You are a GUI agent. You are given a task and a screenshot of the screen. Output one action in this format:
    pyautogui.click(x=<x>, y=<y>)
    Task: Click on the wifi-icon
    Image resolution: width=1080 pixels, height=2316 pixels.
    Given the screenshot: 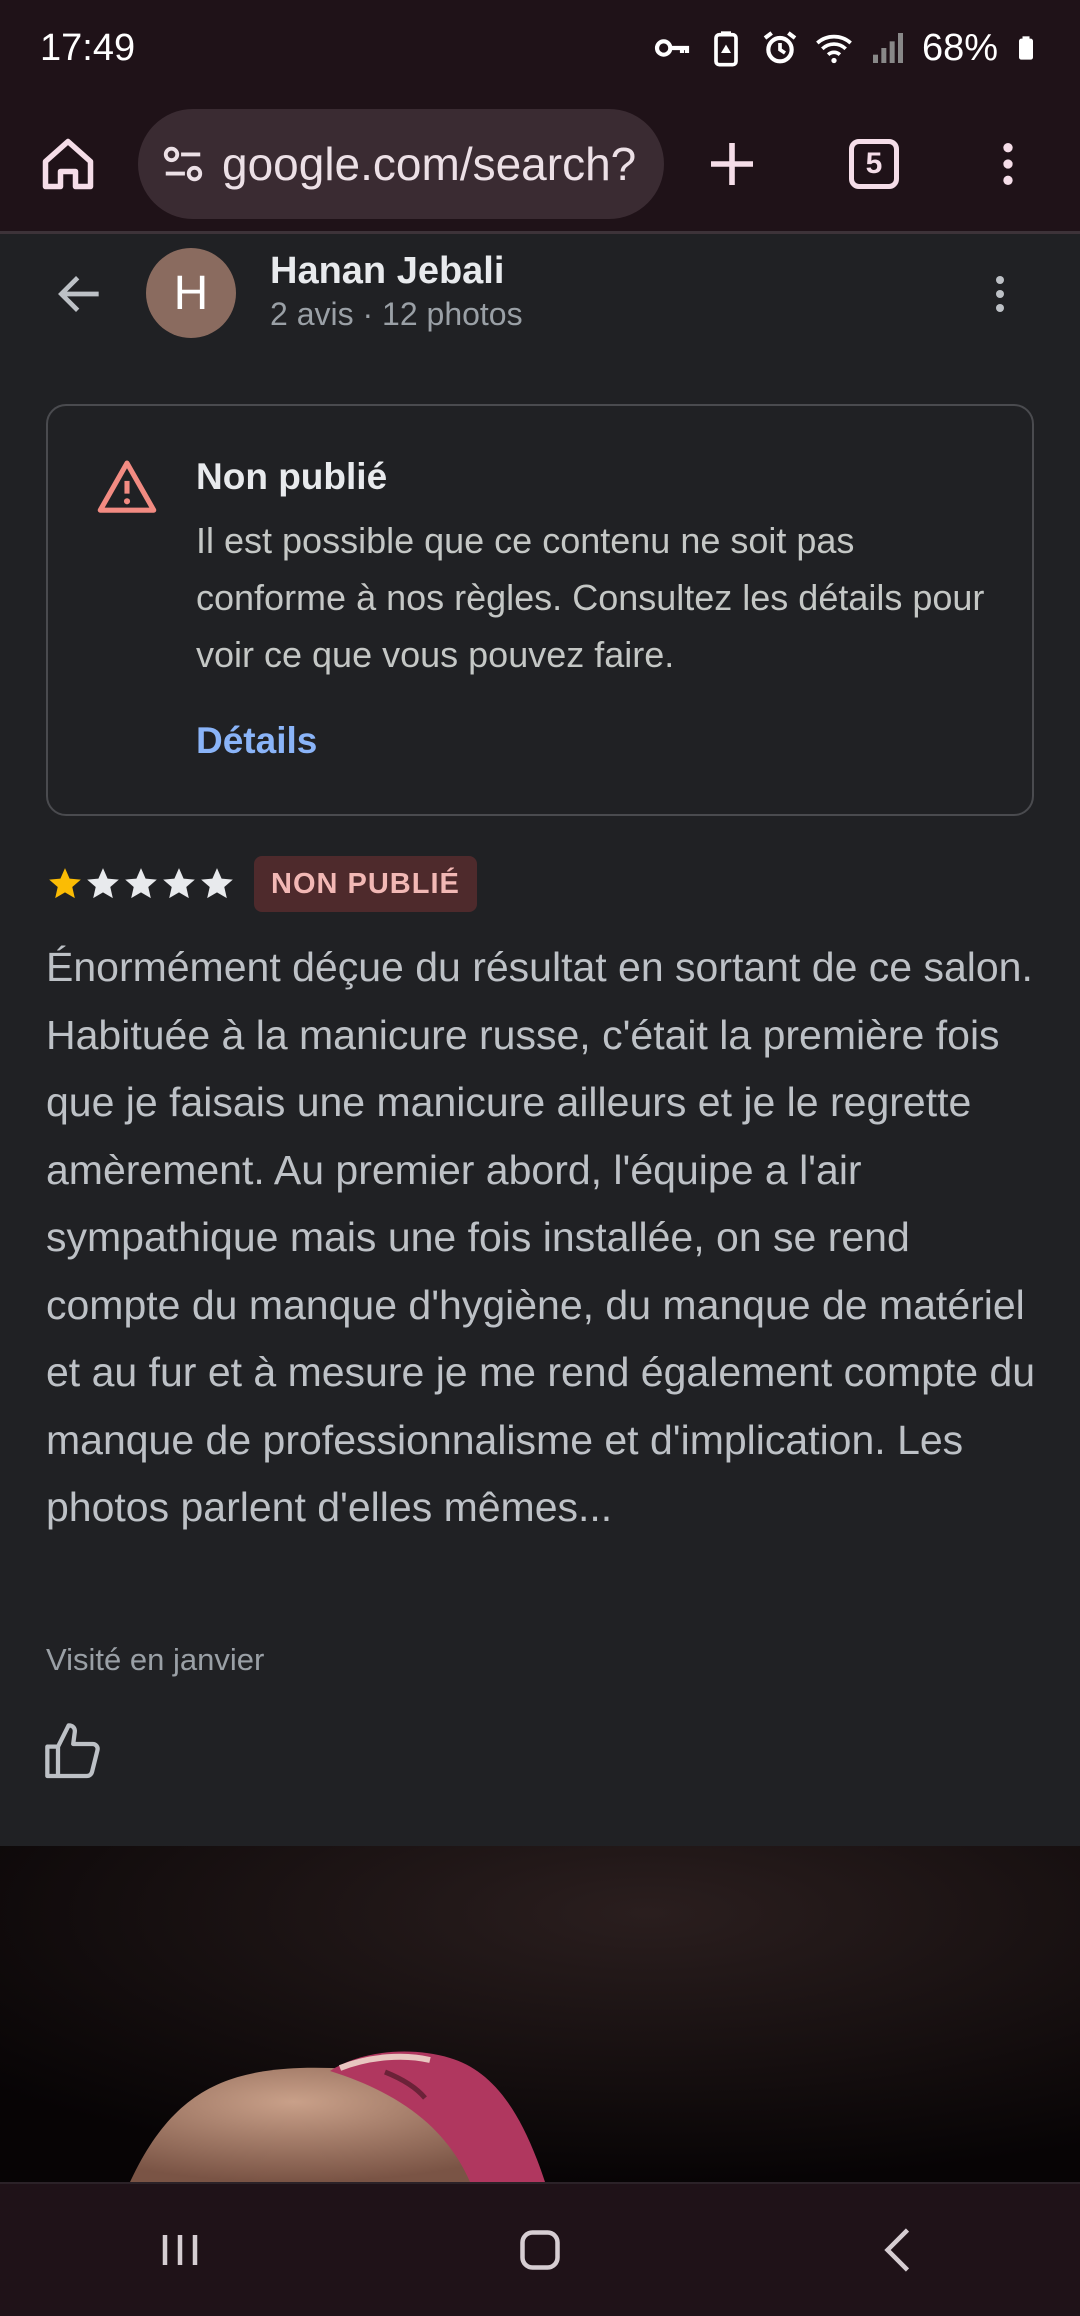 What is the action you would take?
    pyautogui.click(x=834, y=49)
    